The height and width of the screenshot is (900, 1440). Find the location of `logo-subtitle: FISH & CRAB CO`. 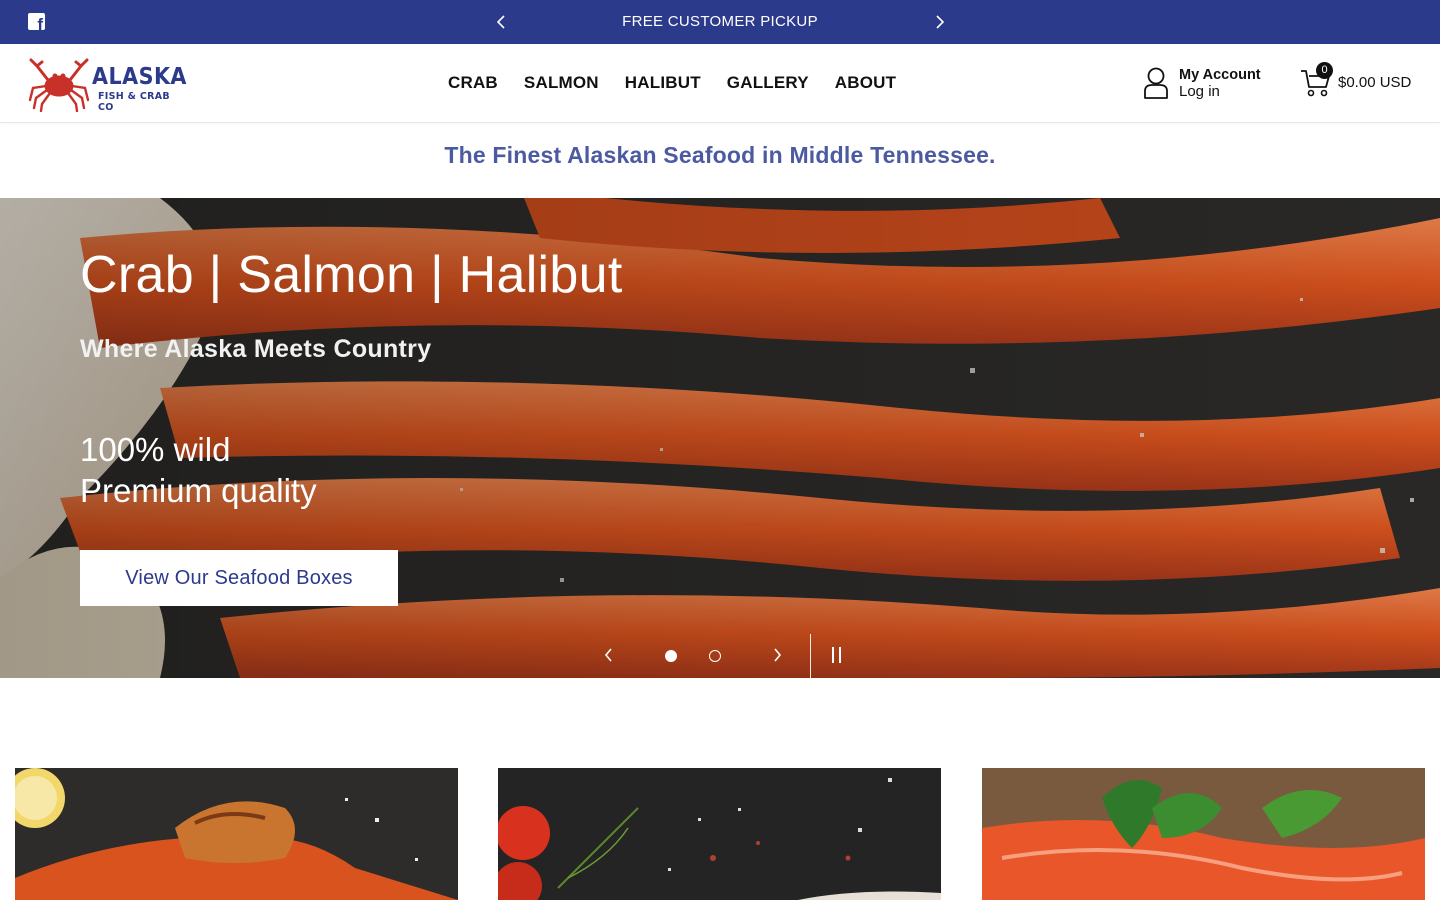

logo-subtitle: FISH & CRAB CO is located at coordinates (134, 102).